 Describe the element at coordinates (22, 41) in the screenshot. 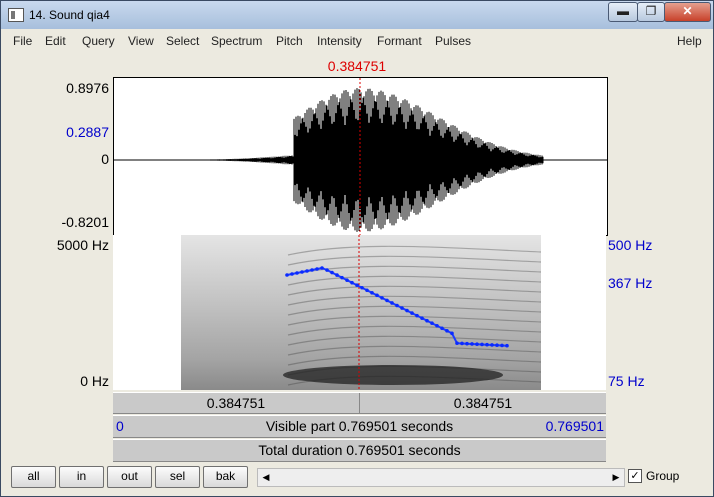

I see `menu-file: File` at that location.